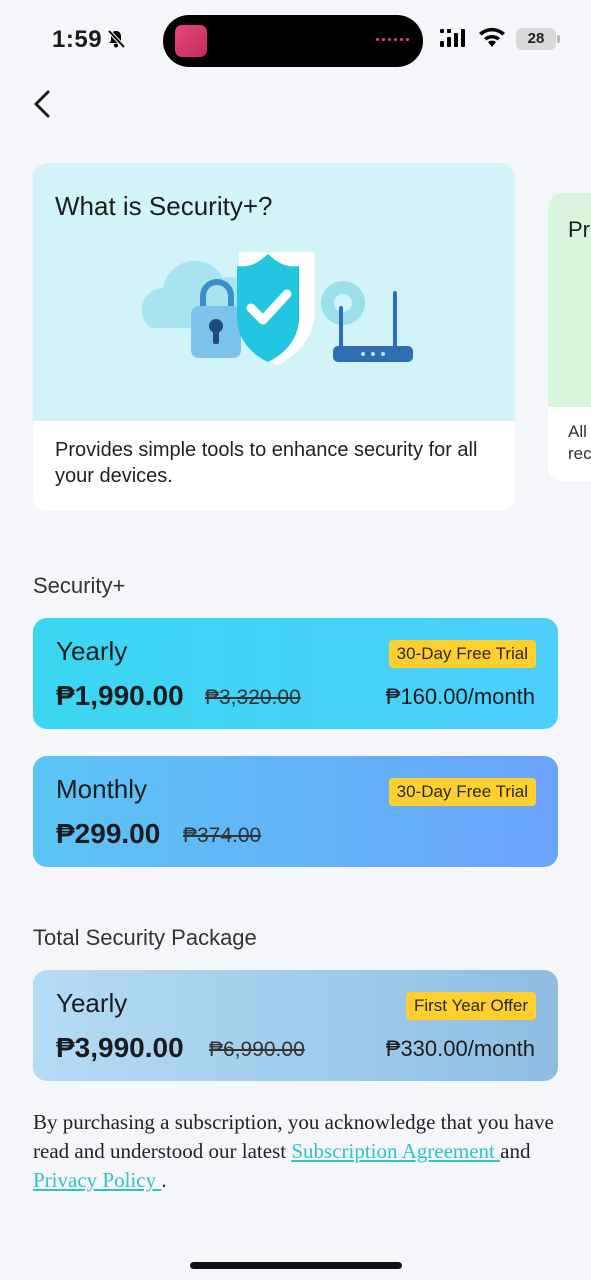 Image resolution: width=591 pixels, height=1280 pixels. Describe the element at coordinates (470, 1006) in the screenshot. I see `offer-badge: First Year Offer` at that location.